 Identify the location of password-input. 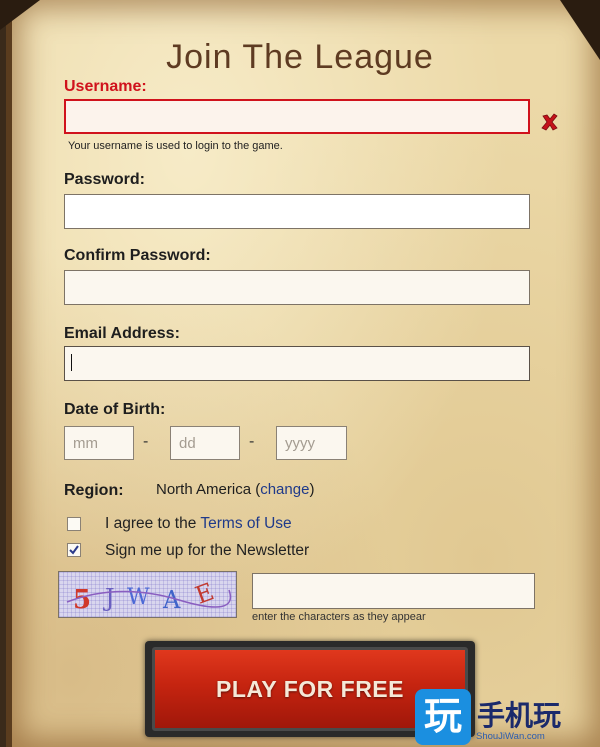
(297, 211).